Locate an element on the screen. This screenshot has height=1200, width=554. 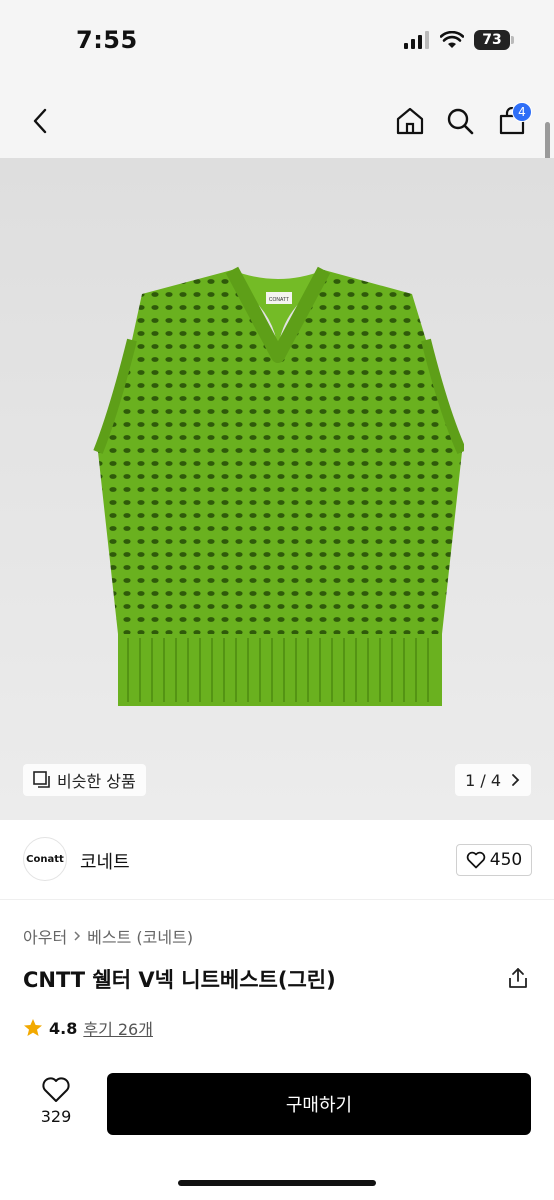
brand-logo: Conatt is located at coordinates (45, 859).